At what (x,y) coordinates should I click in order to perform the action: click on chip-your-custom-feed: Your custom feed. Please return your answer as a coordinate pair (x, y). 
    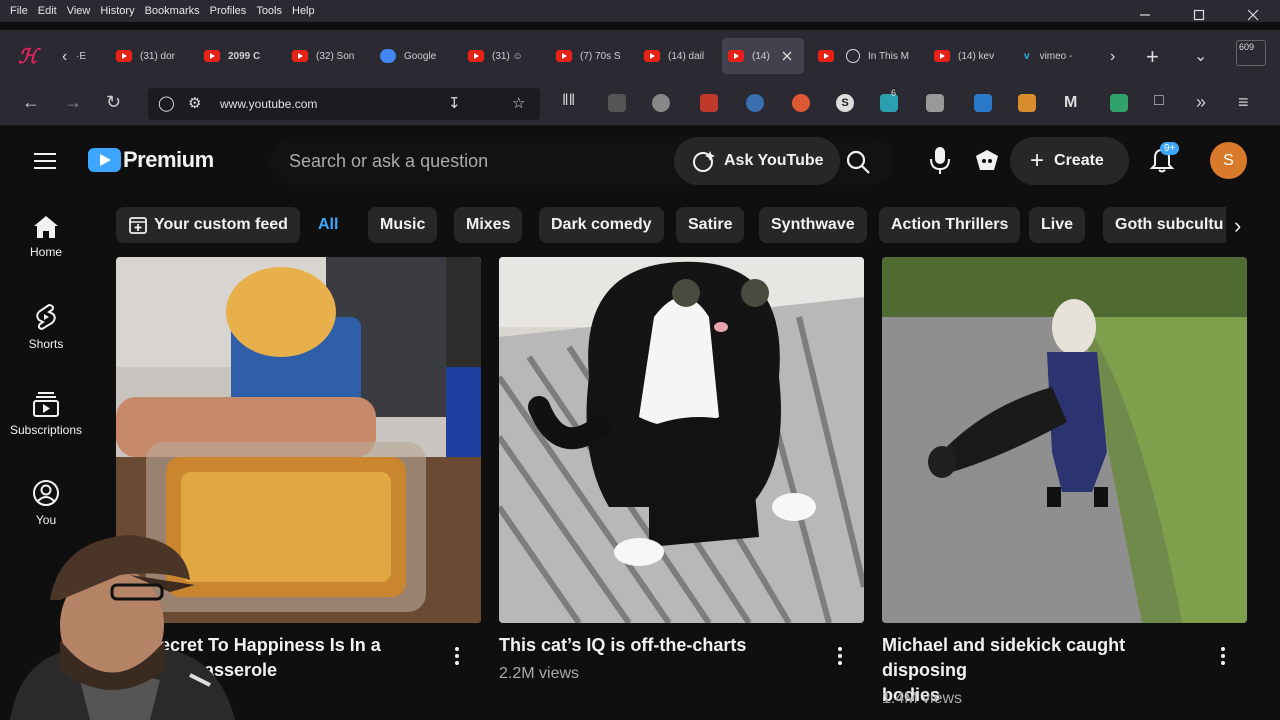
    Looking at the image, I should click on (208, 225).